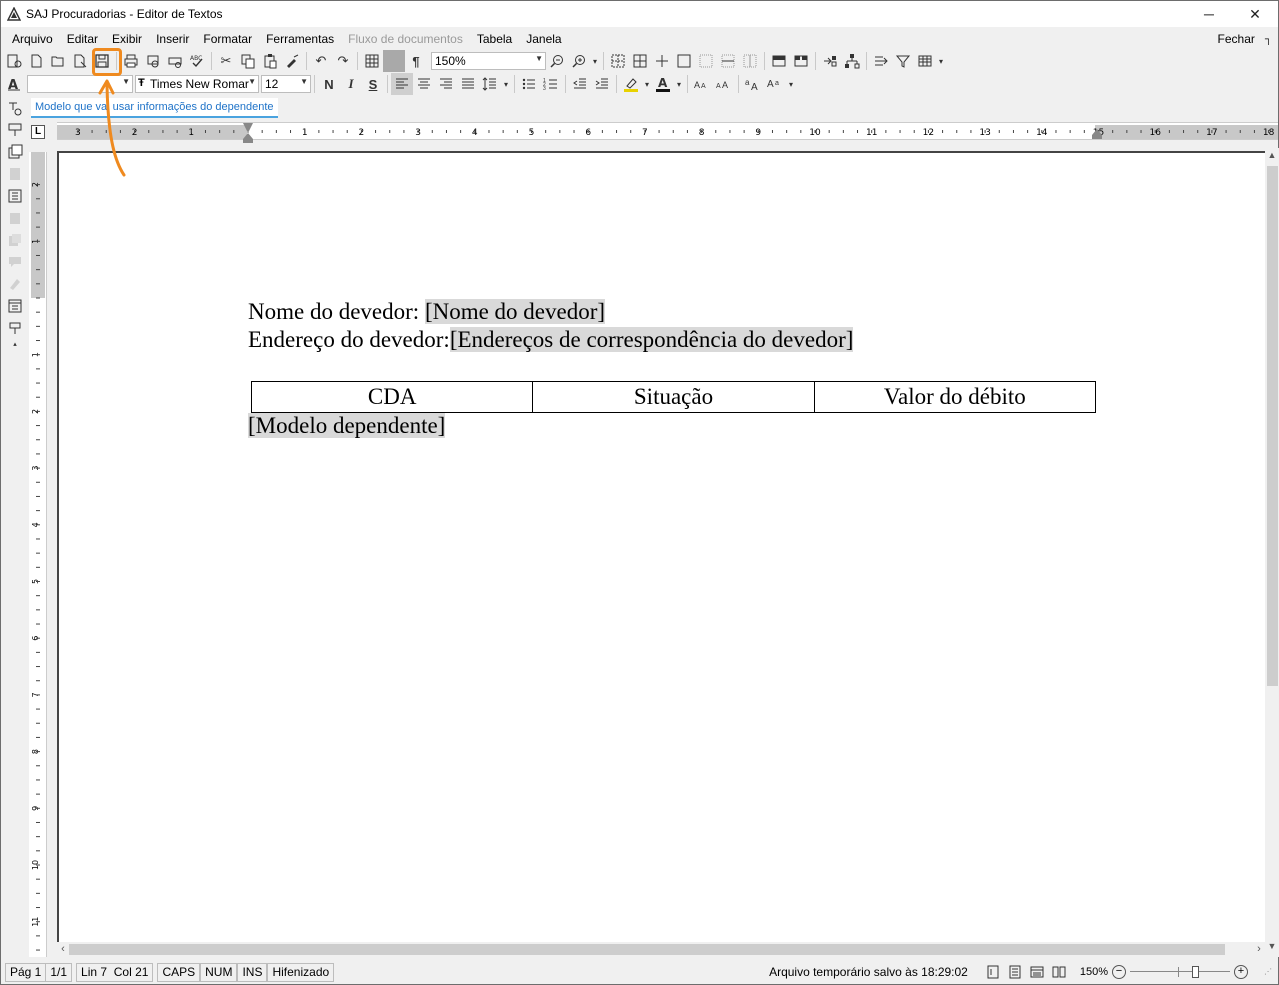  What do you see at coordinates (515, 311) in the screenshot?
I see `debtor-name-field: [Nome do devedor]` at bounding box center [515, 311].